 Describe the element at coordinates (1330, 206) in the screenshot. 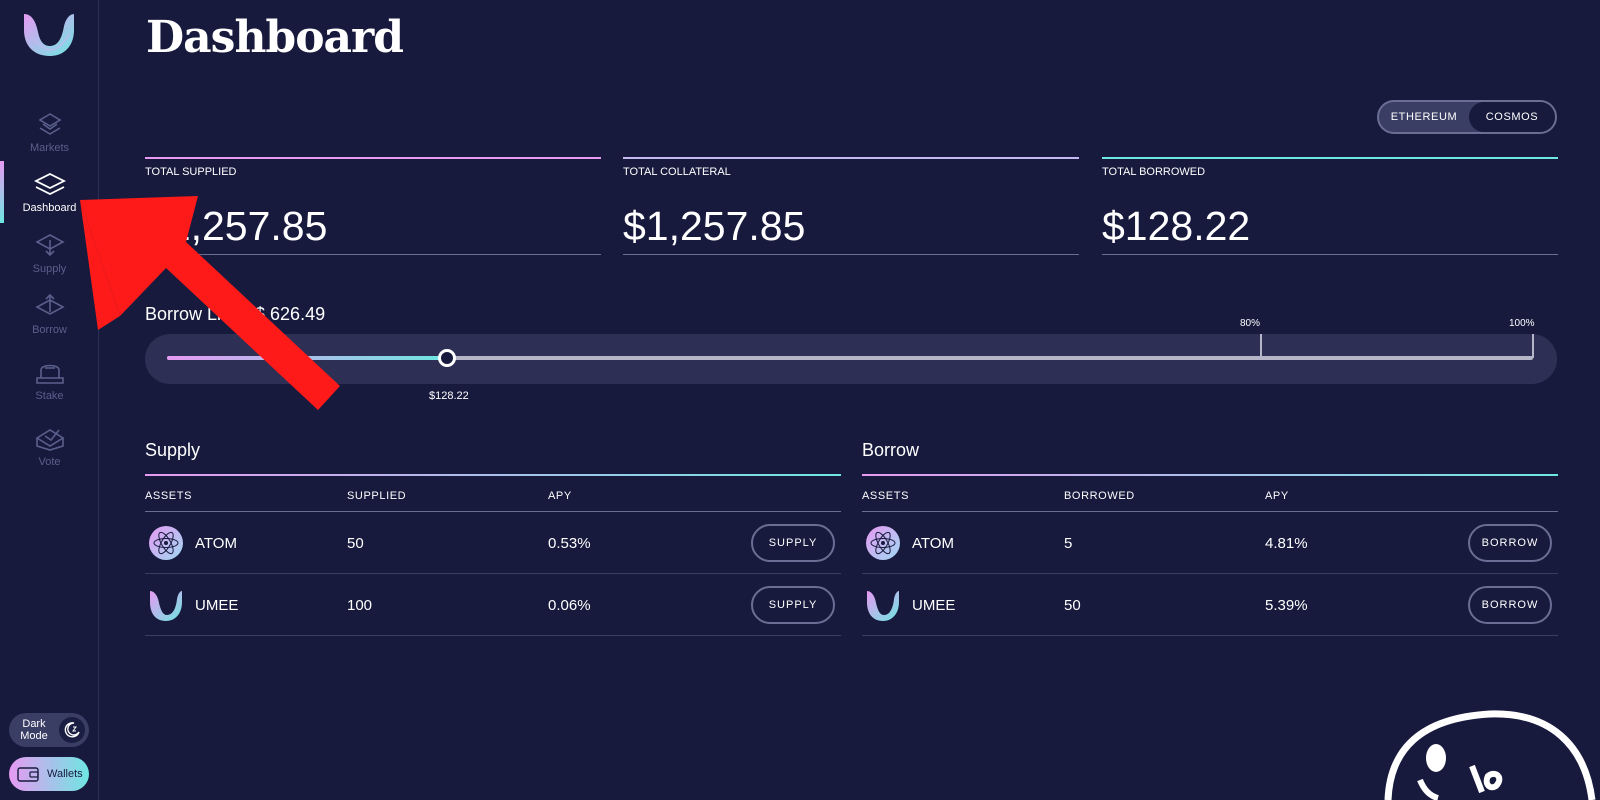

I see `total-borrowed-card: TOTAL BORROWED $128.22` at that location.